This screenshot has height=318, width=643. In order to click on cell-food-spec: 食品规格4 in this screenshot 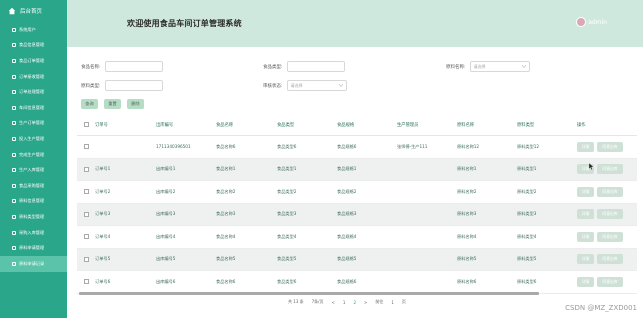, I will do `click(347, 236)`.